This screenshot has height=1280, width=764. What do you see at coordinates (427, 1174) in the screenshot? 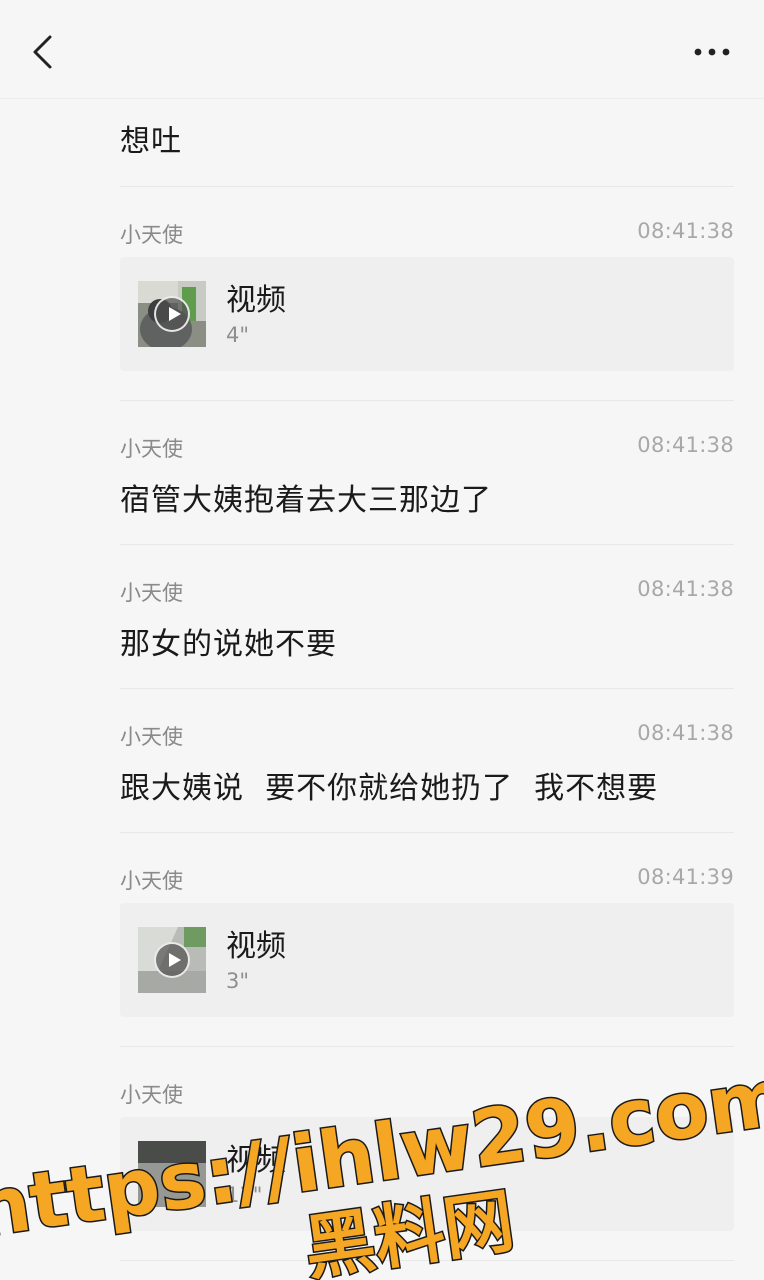
I see `video-message-card: 视频 13"` at bounding box center [427, 1174].